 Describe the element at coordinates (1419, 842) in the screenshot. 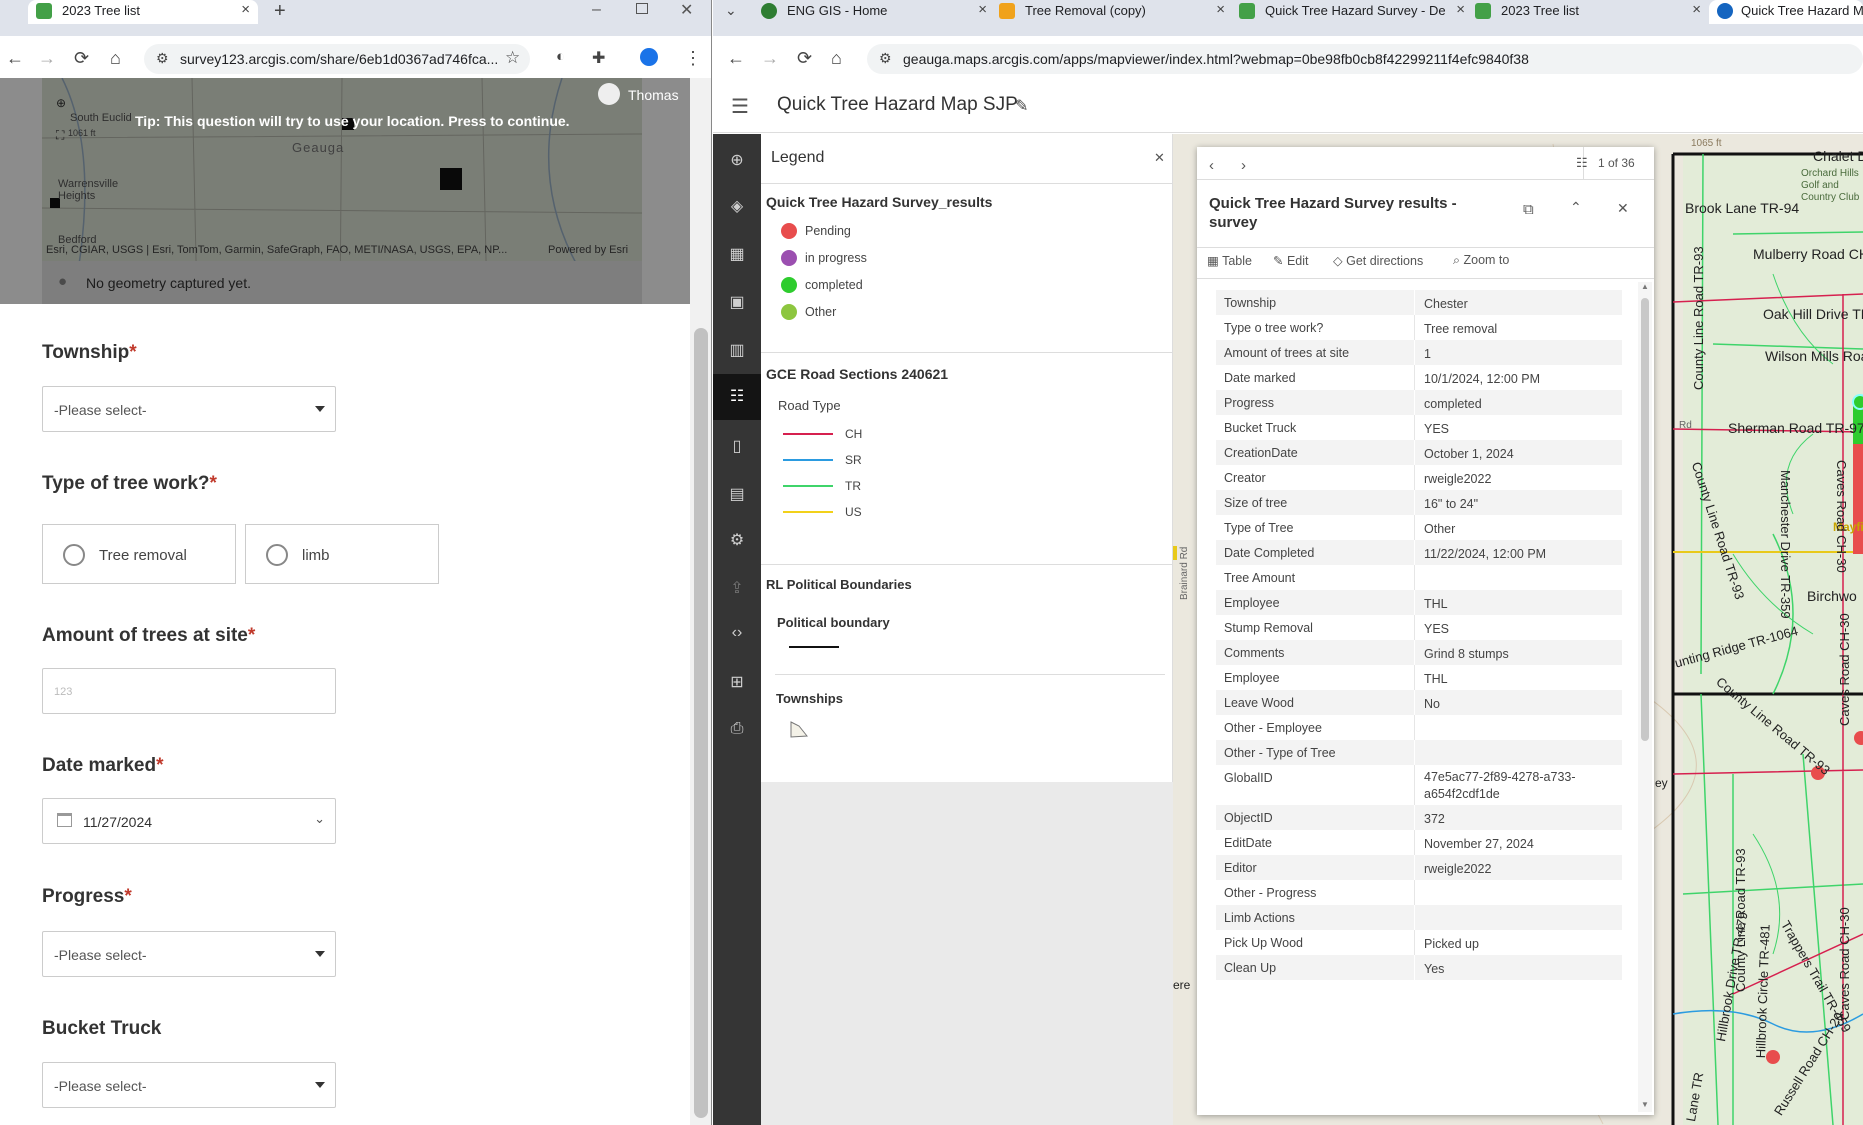

I see `attribute-row: EditDate November 27, 2024` at that location.